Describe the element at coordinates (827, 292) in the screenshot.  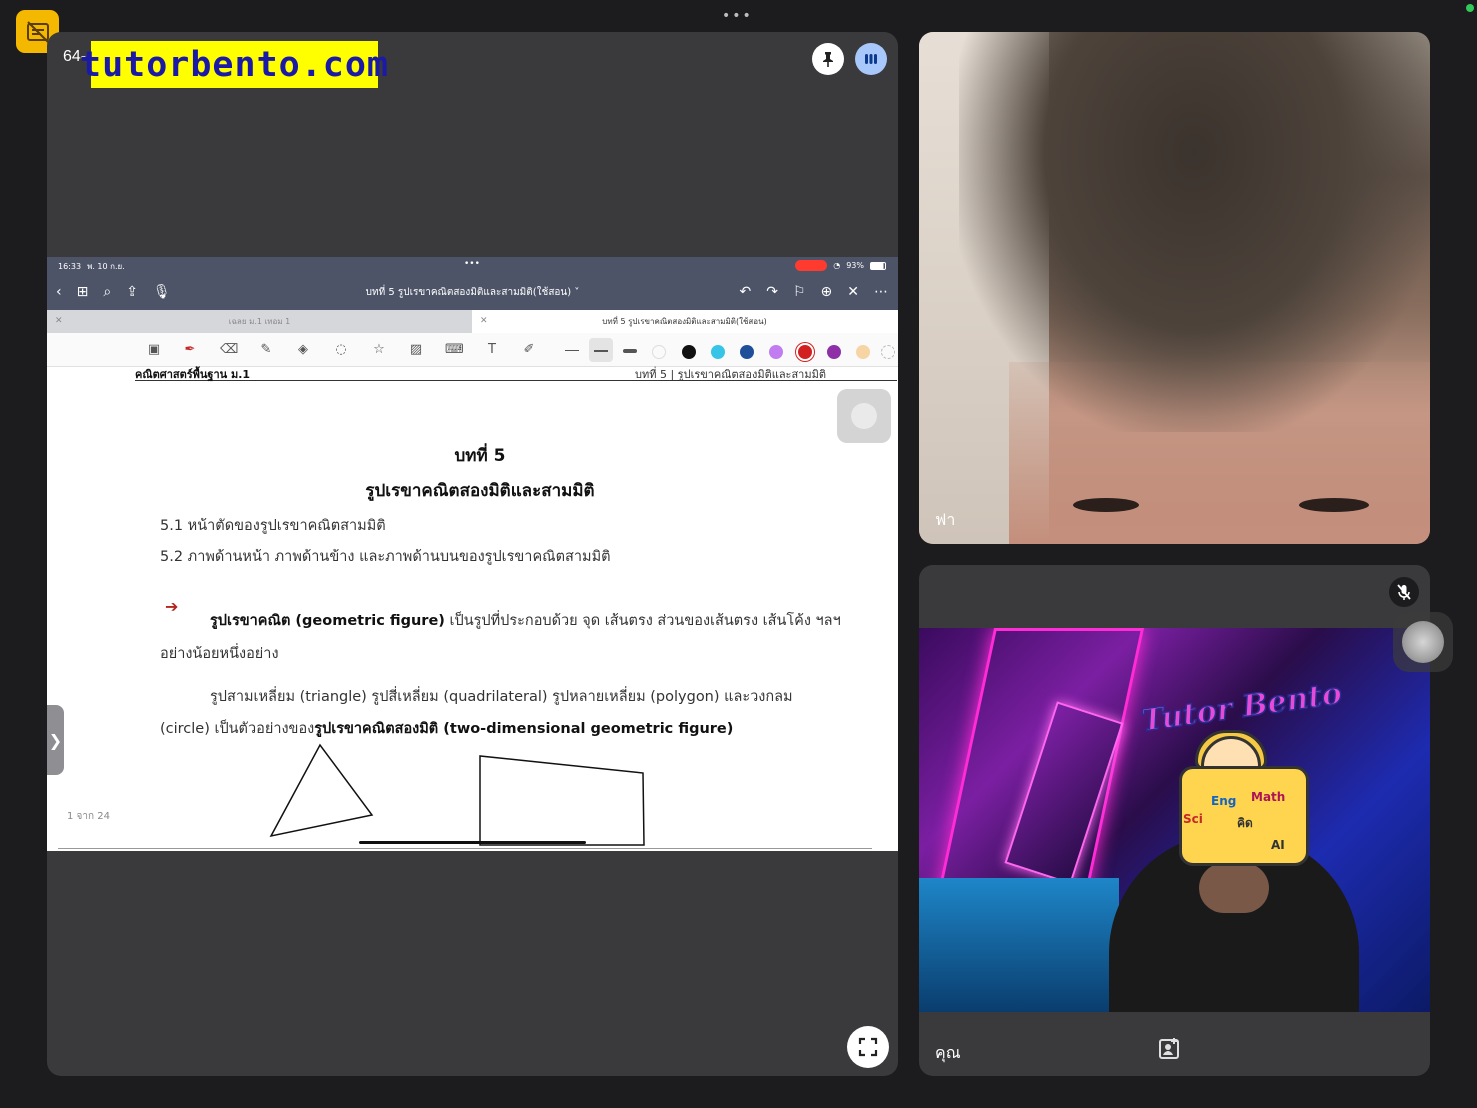
I see `add-page-icon: ⊕` at that location.